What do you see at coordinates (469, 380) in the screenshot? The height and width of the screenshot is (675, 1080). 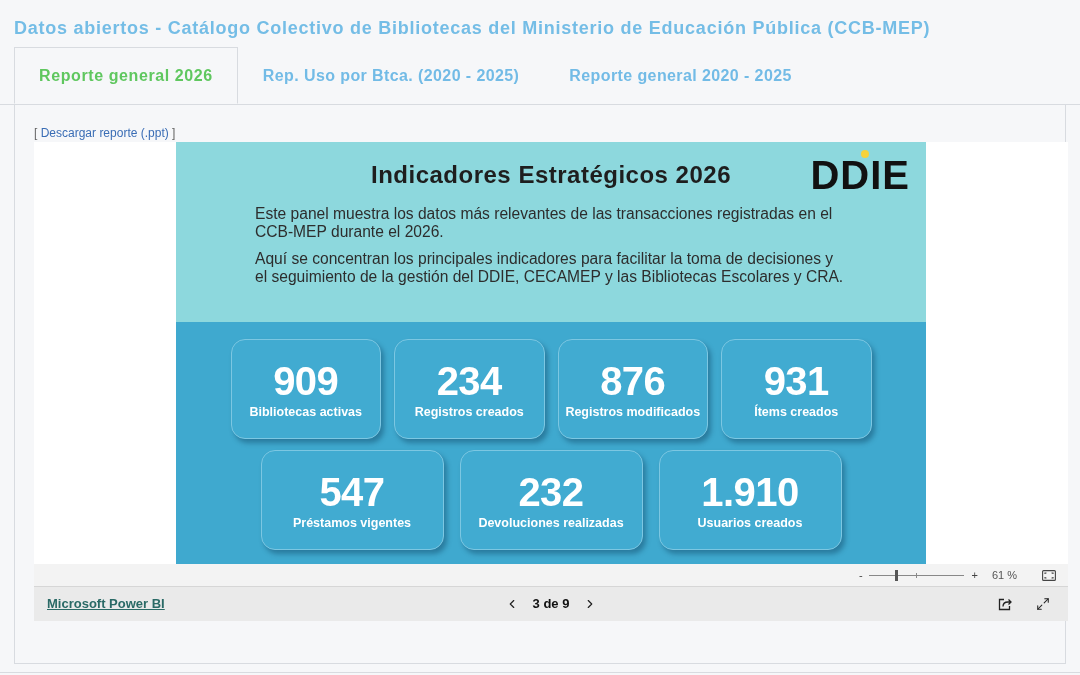 I see `kpi-value: 234` at bounding box center [469, 380].